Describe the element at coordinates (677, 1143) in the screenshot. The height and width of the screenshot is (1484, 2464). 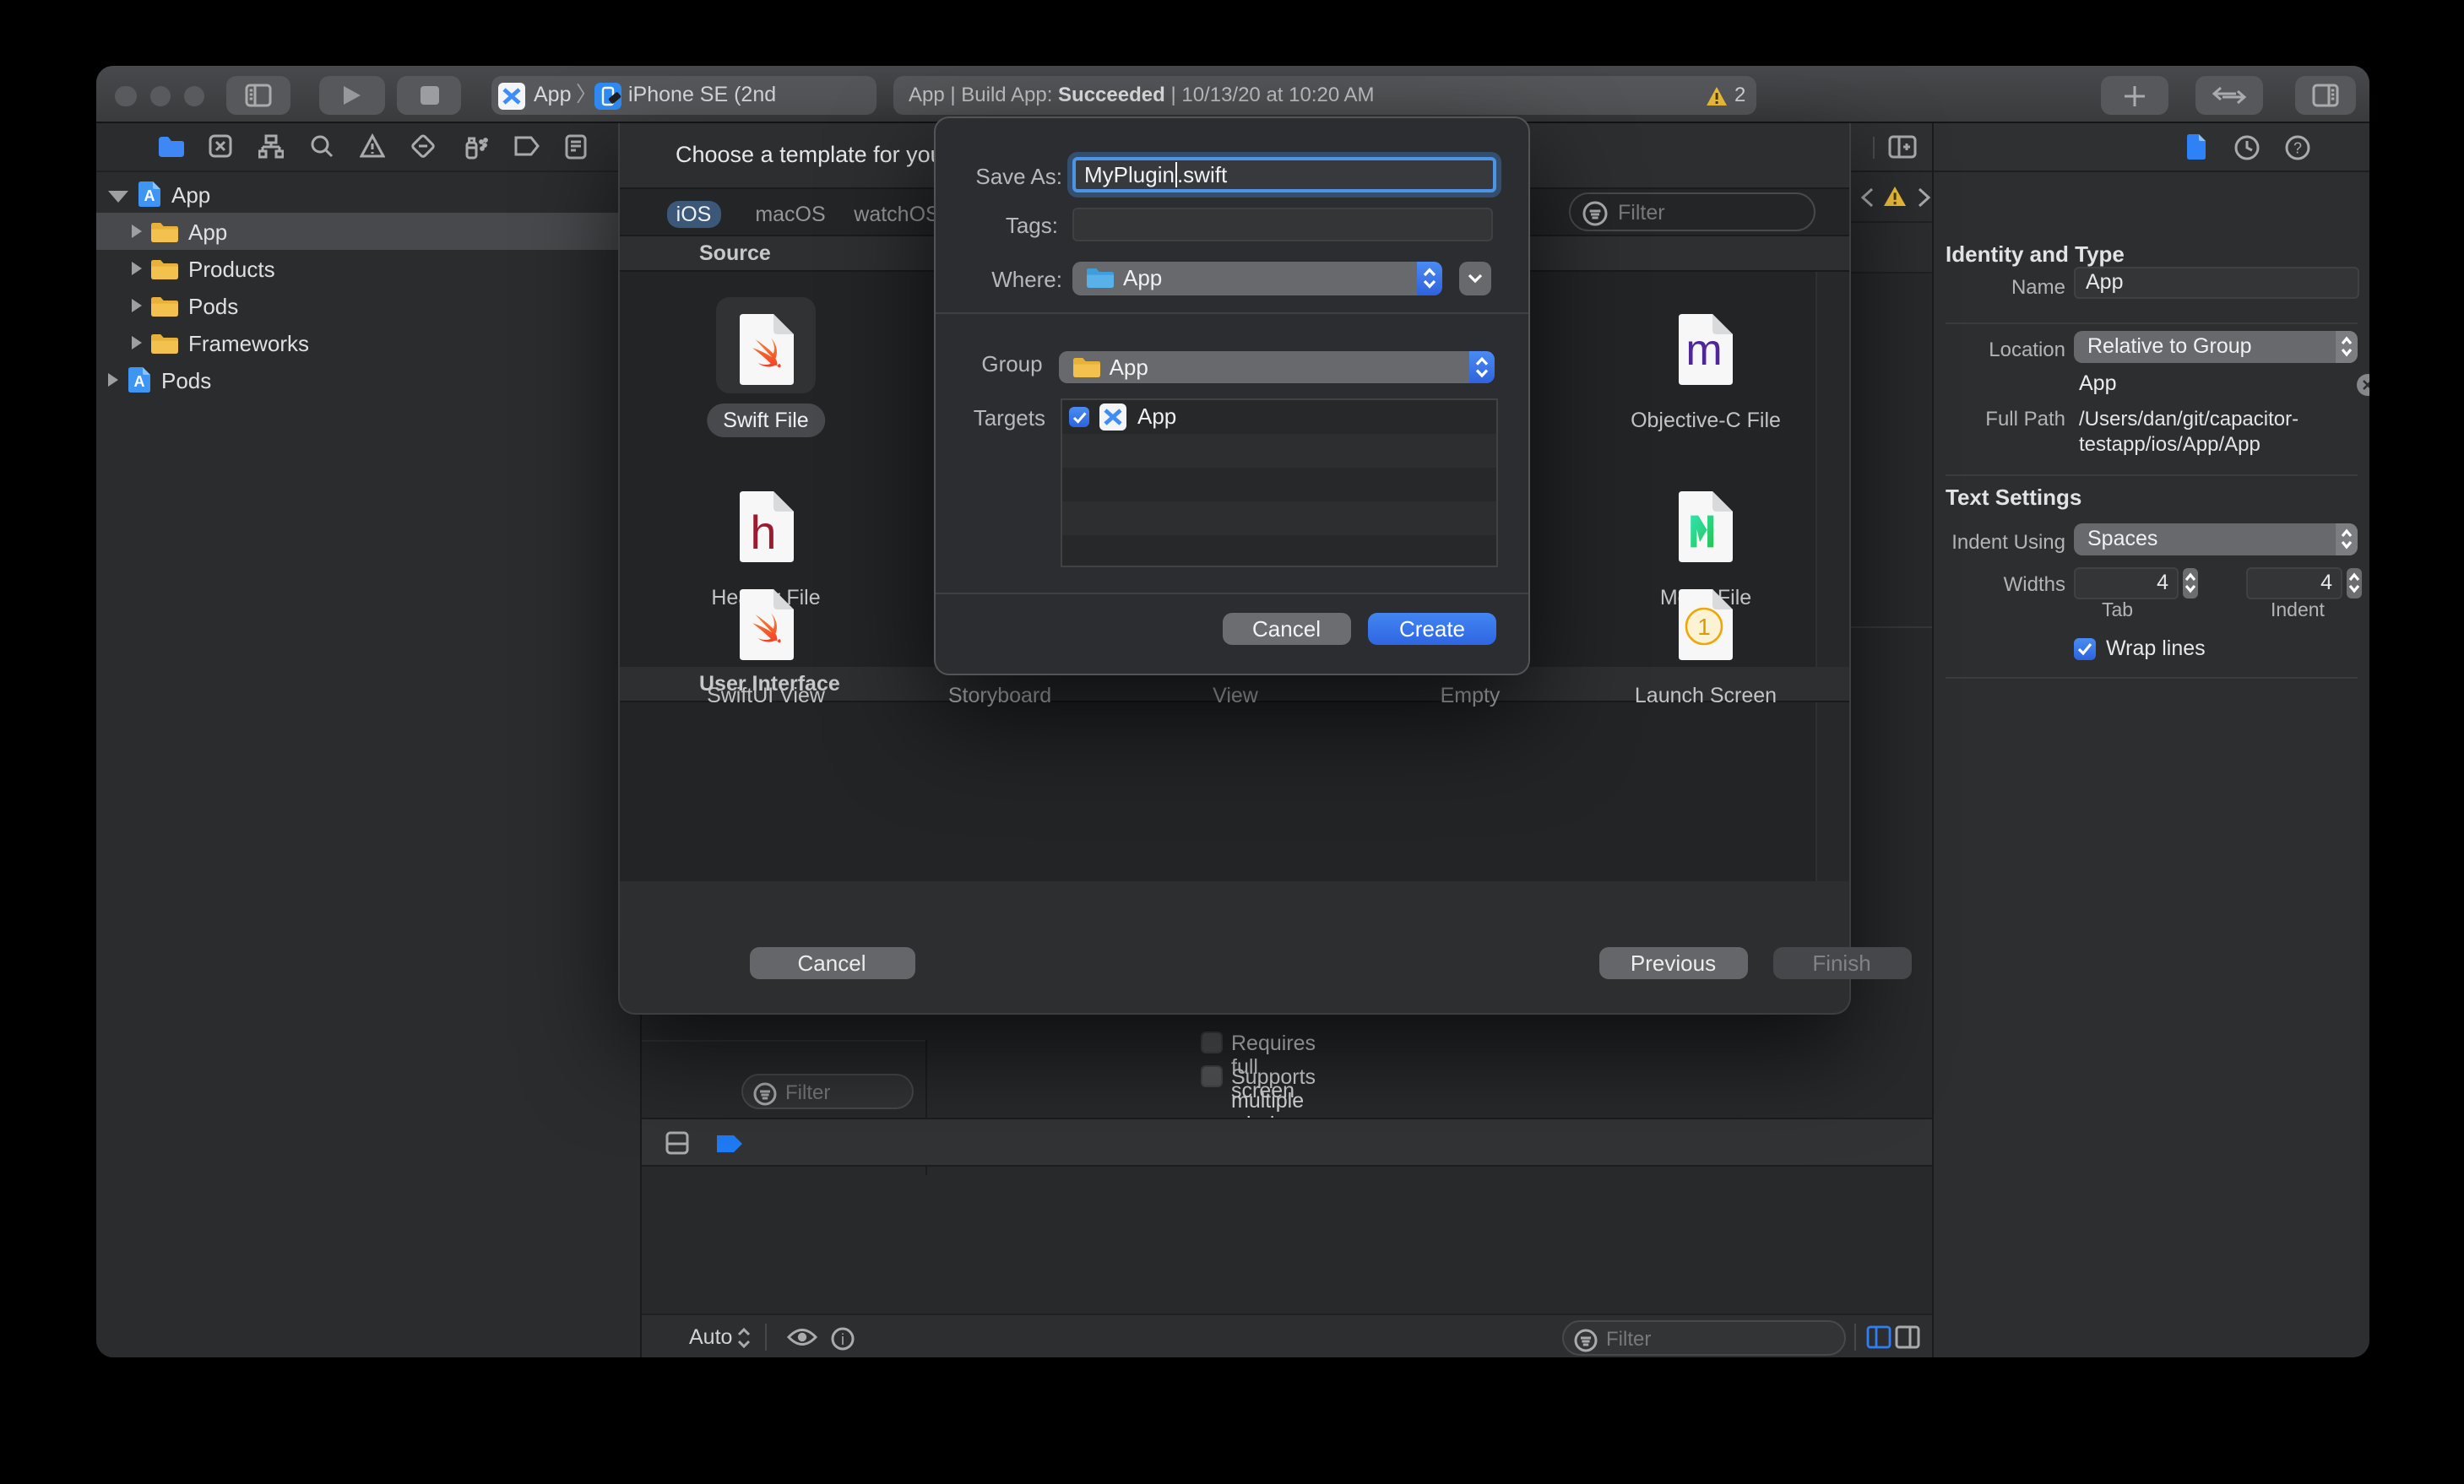
I see `console-pane-icon` at that location.